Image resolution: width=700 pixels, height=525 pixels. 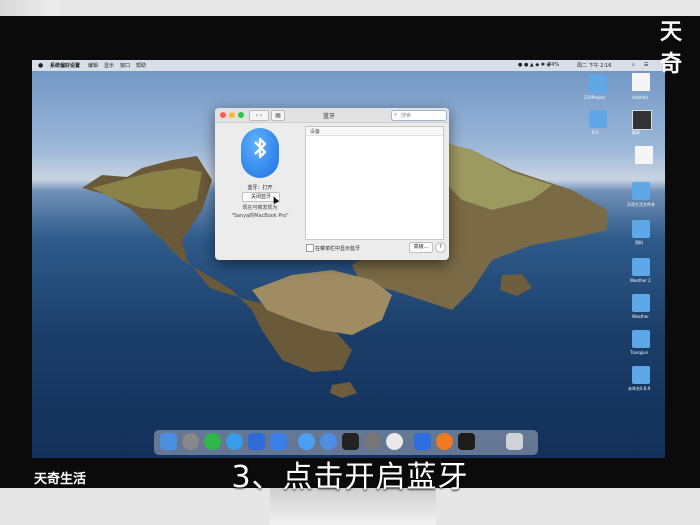 I want to click on safari-icon, so click(x=234, y=441).